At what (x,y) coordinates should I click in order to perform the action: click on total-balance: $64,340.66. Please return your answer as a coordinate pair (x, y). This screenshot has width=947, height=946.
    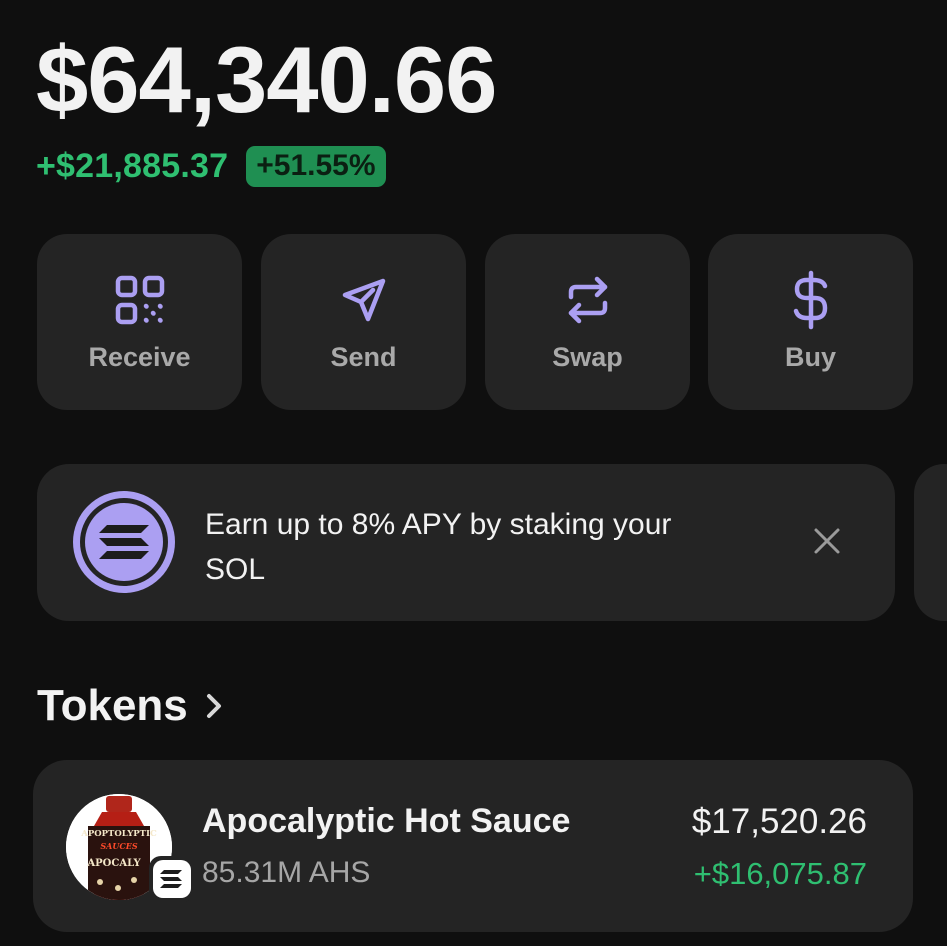
    Looking at the image, I should click on (266, 79).